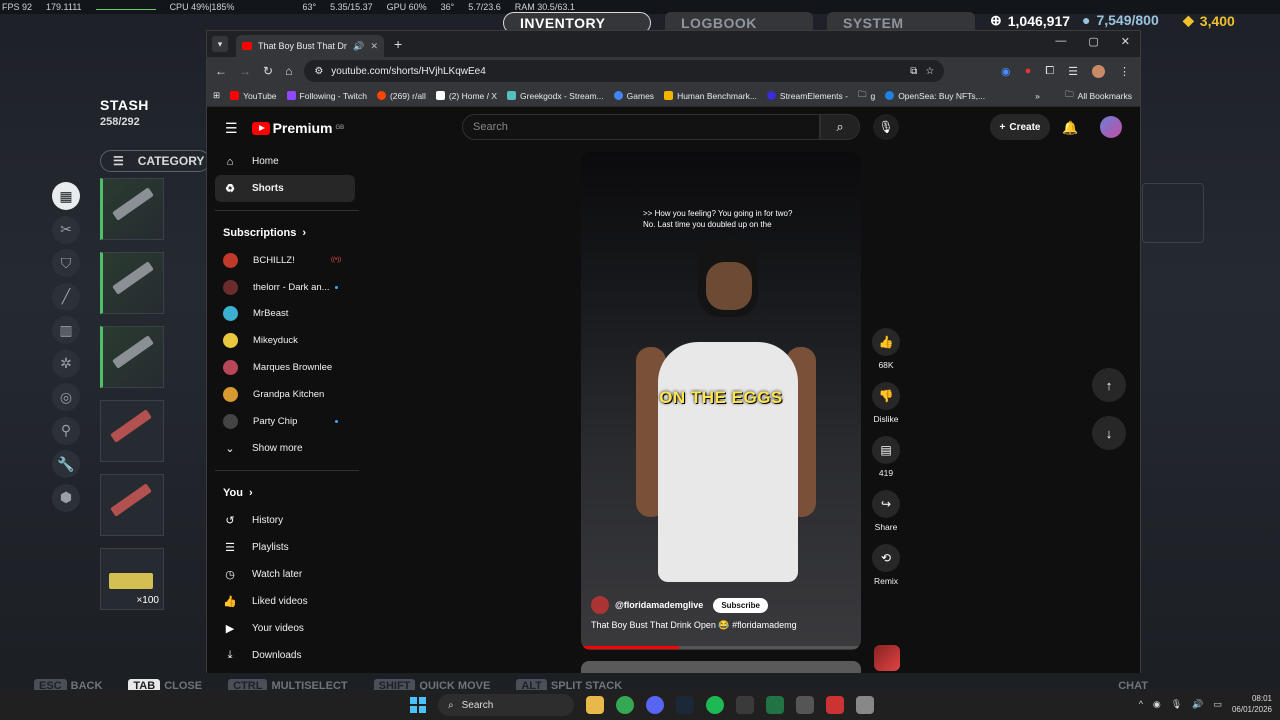 The width and height of the screenshot is (1280, 720). What do you see at coordinates (221, 71) in the screenshot?
I see `back-icon: ←` at bounding box center [221, 71].